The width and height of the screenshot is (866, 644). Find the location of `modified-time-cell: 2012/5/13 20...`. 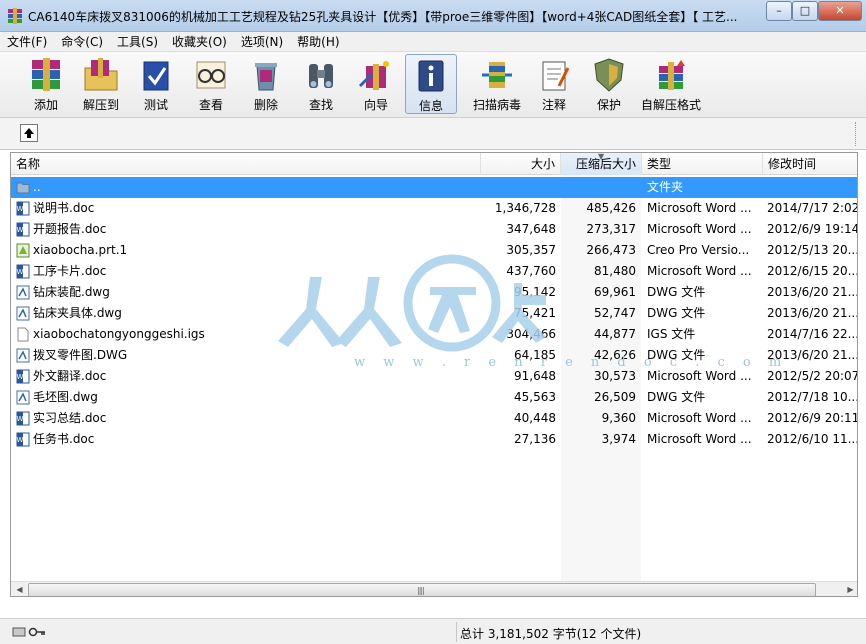

modified-time-cell: 2012/5/13 20... is located at coordinates (812, 250).